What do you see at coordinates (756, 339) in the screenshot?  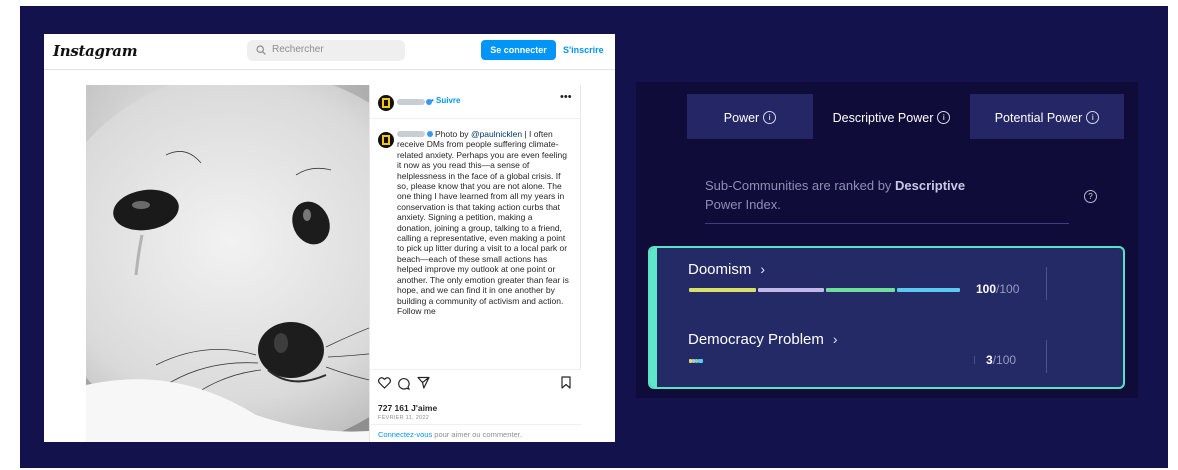 I see `list-item-label: Democracy Problem` at bounding box center [756, 339].